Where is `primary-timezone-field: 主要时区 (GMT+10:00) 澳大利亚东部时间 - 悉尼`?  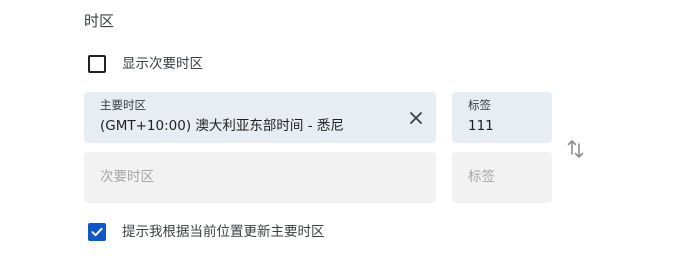 primary-timezone-field: 主要时区 (GMT+10:00) 澳大利亚东部时间 - 悉尼 is located at coordinates (260, 117).